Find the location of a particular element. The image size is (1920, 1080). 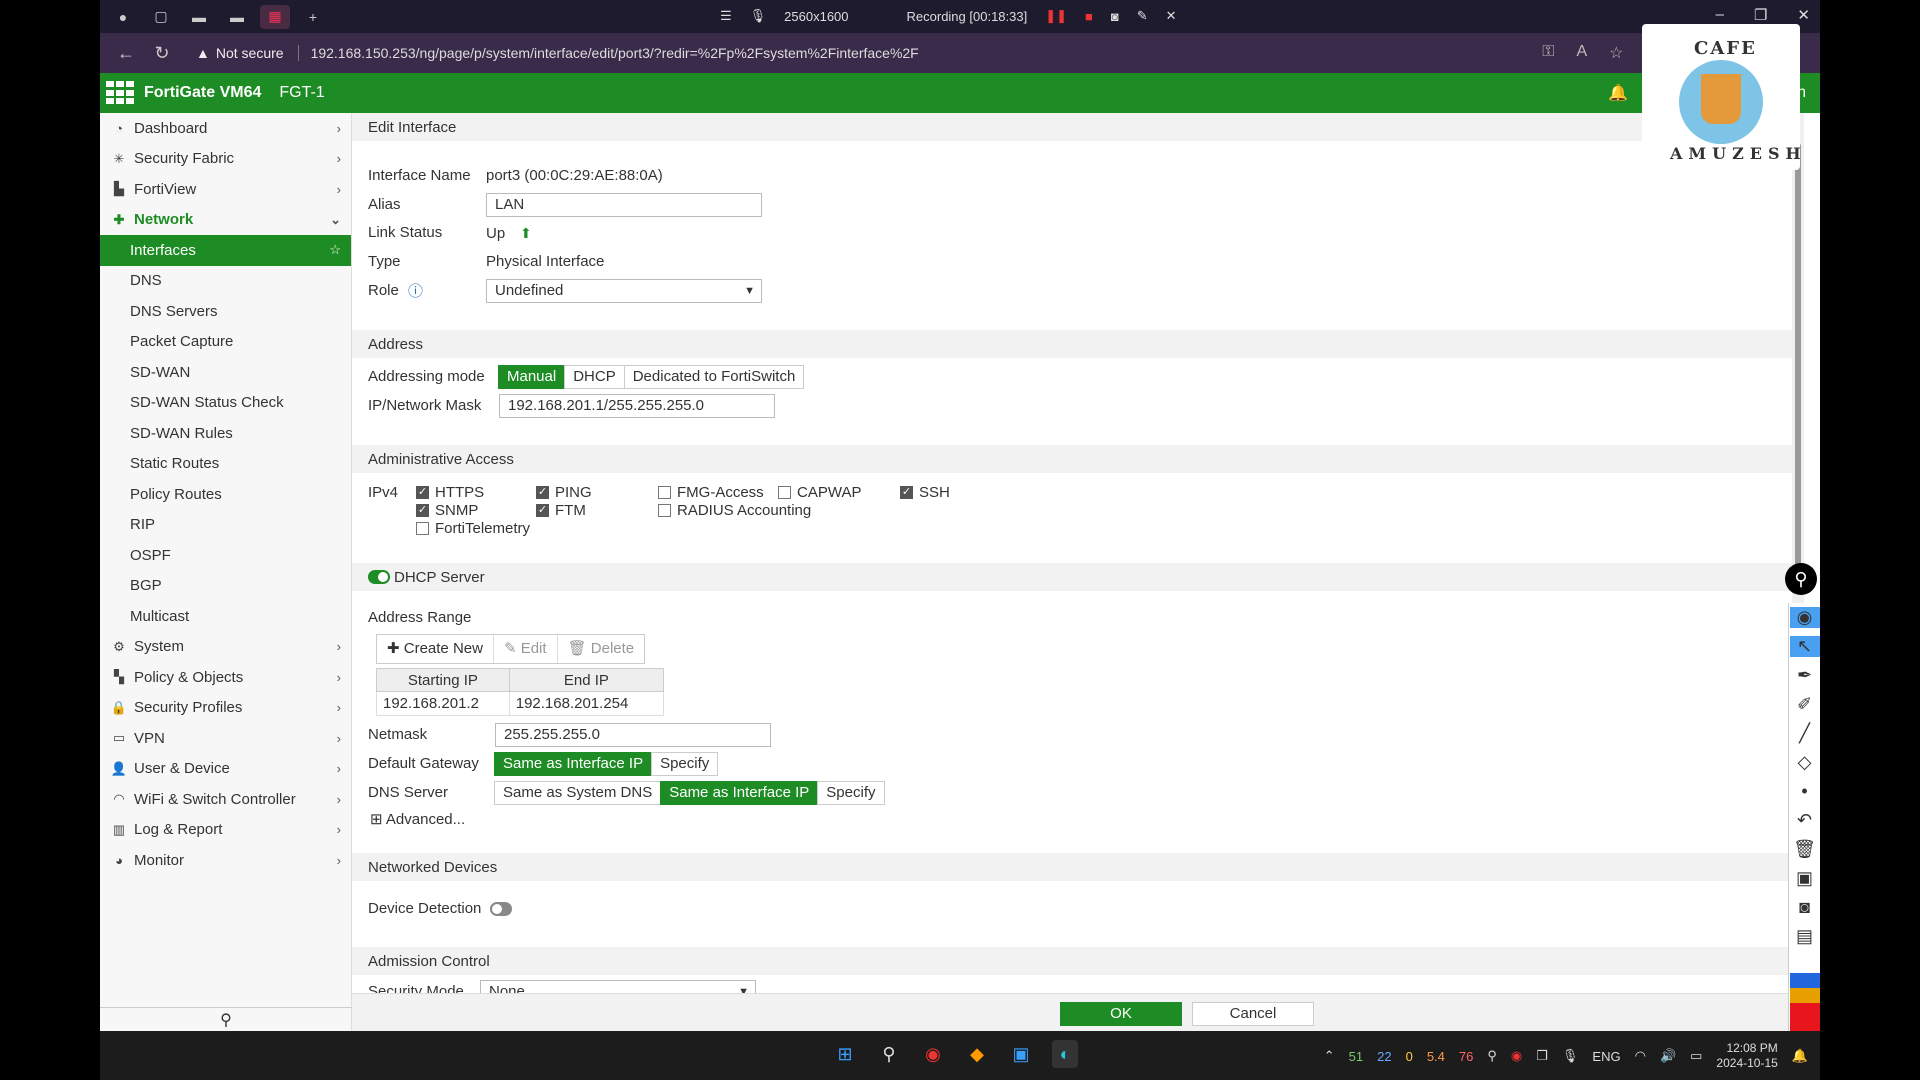

info-icon: ⓘ is located at coordinates (415, 290).